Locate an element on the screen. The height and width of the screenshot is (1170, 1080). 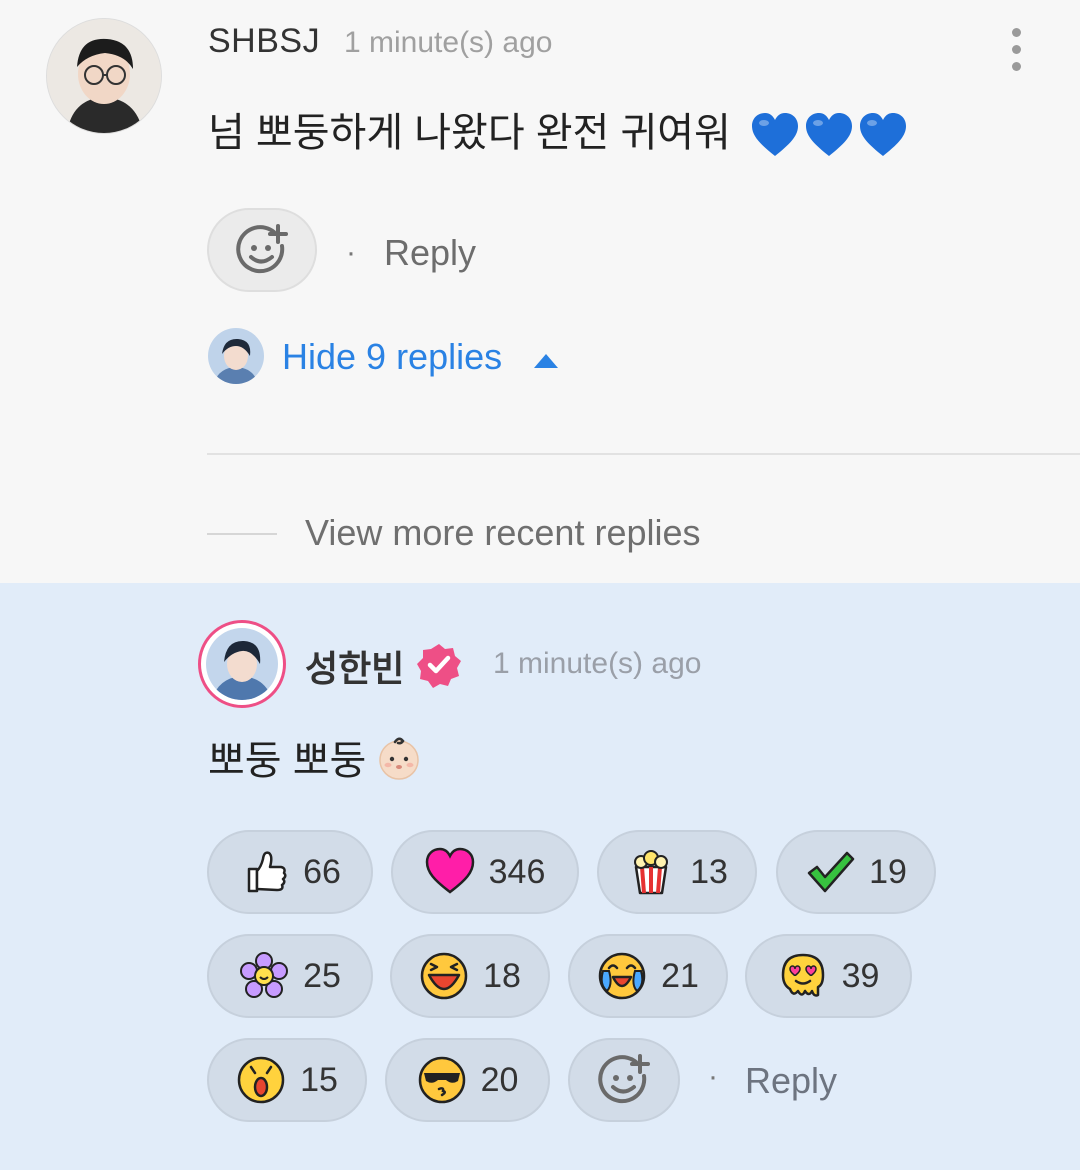
verified-badge-icon is located at coordinates (439, 667).